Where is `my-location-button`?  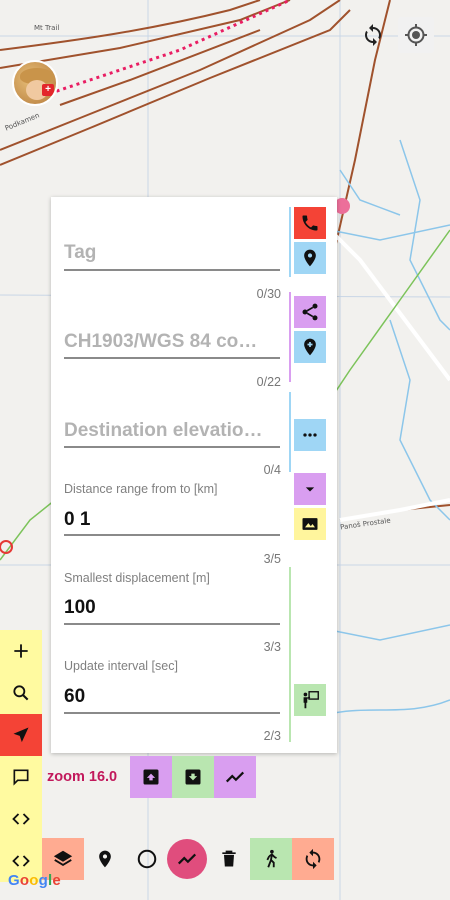
my-location-button is located at coordinates (416, 35).